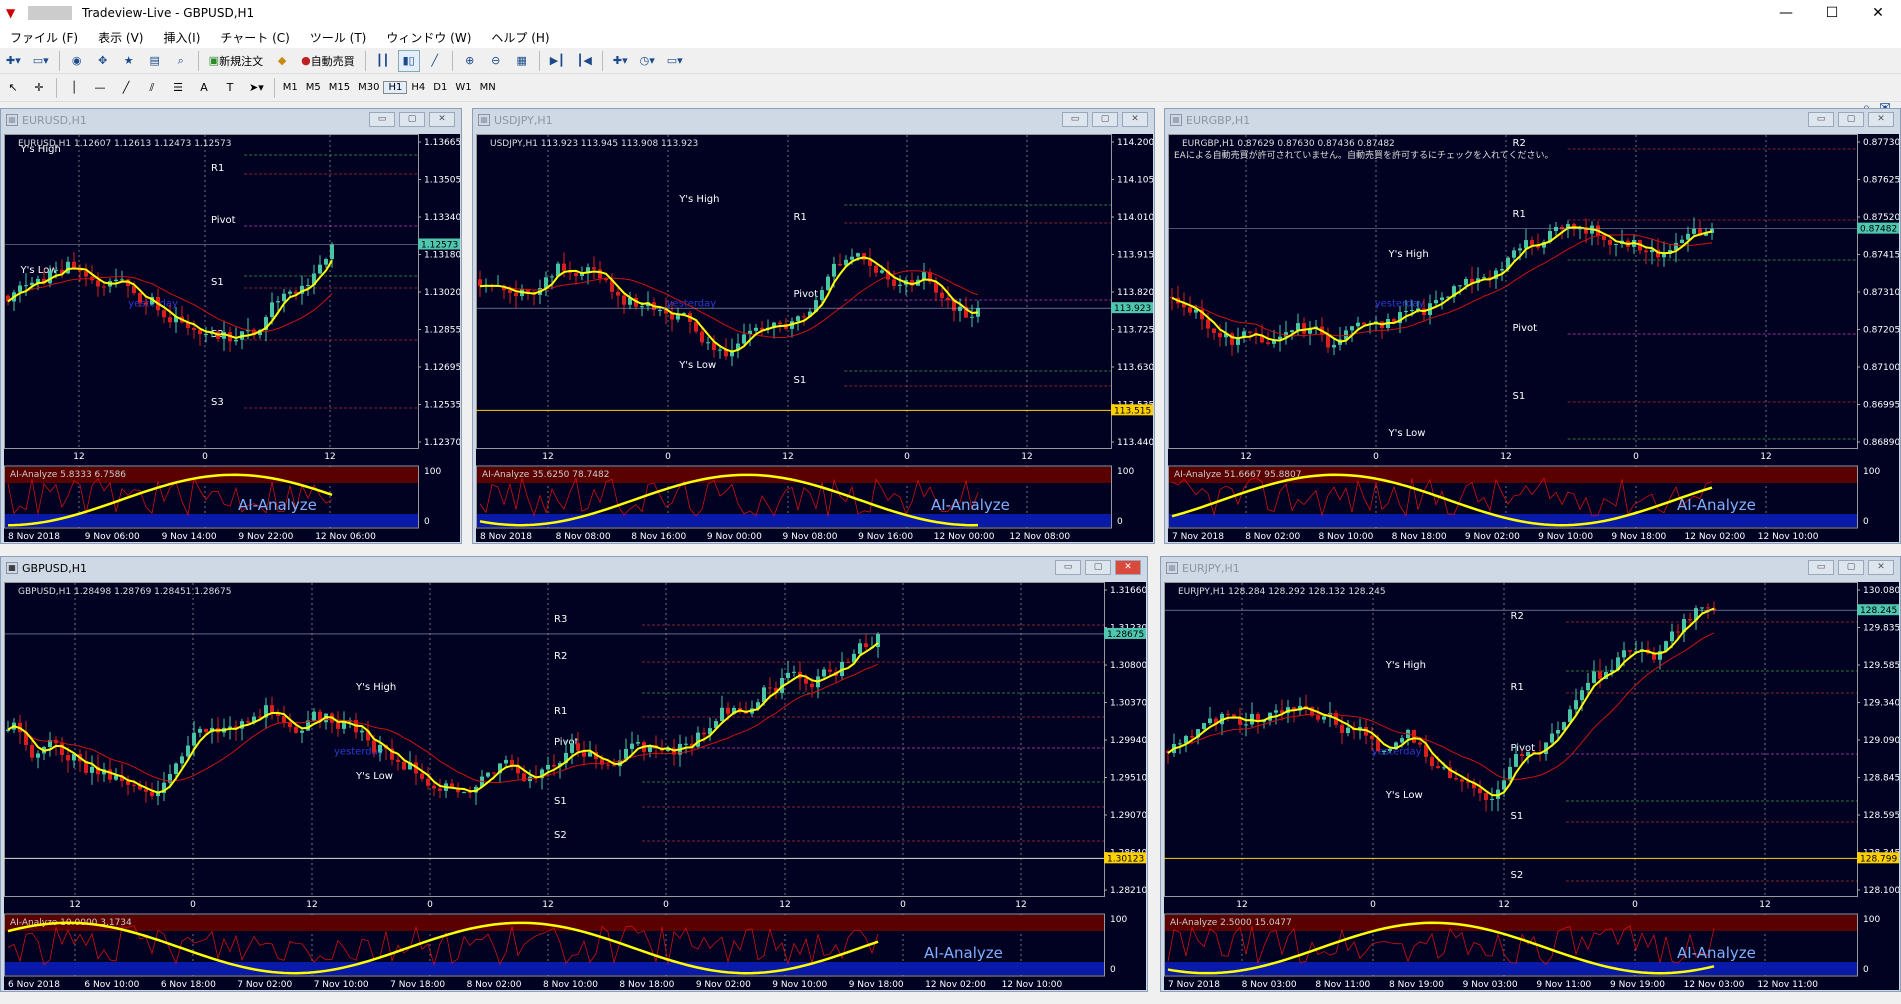 Image resolution: width=1901 pixels, height=1004 pixels. Describe the element at coordinates (1878, 859) in the screenshot. I see `hline-price-value: 128.799` at that location.